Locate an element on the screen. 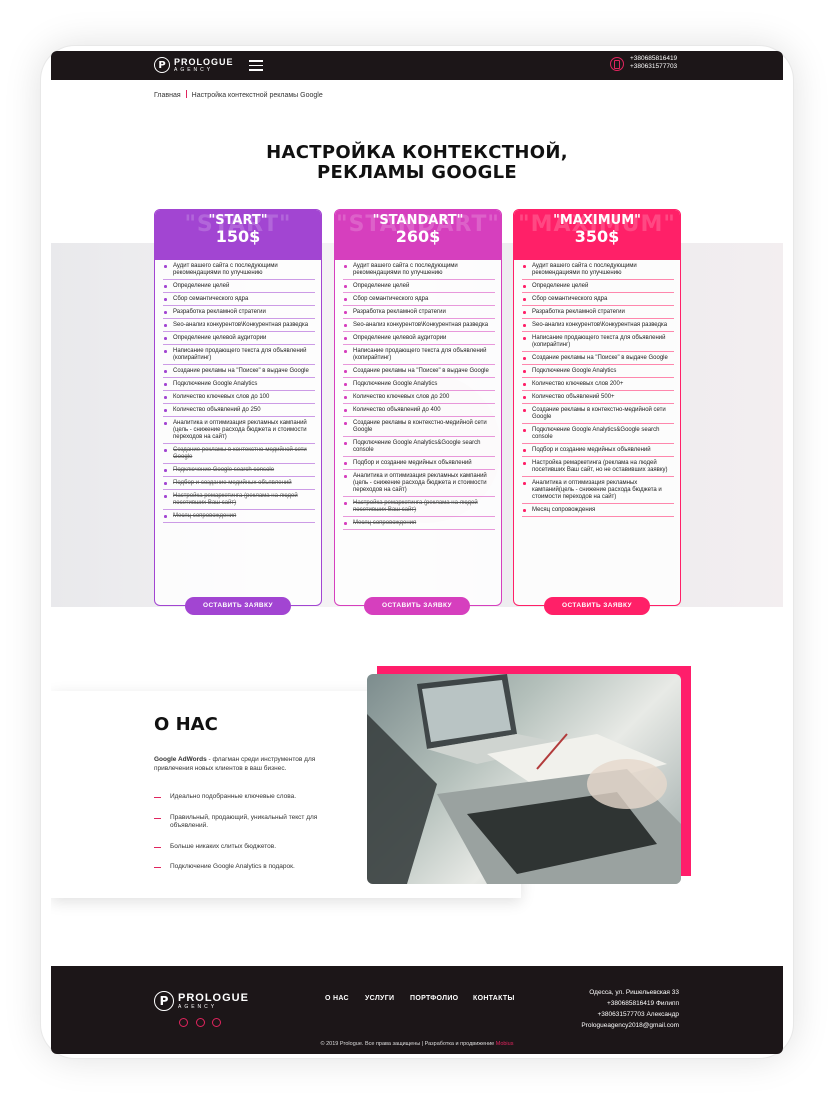 This screenshot has width=834, height=1101. breadcrumb-current: Настройка контекстной рекламы Google is located at coordinates (257, 95).